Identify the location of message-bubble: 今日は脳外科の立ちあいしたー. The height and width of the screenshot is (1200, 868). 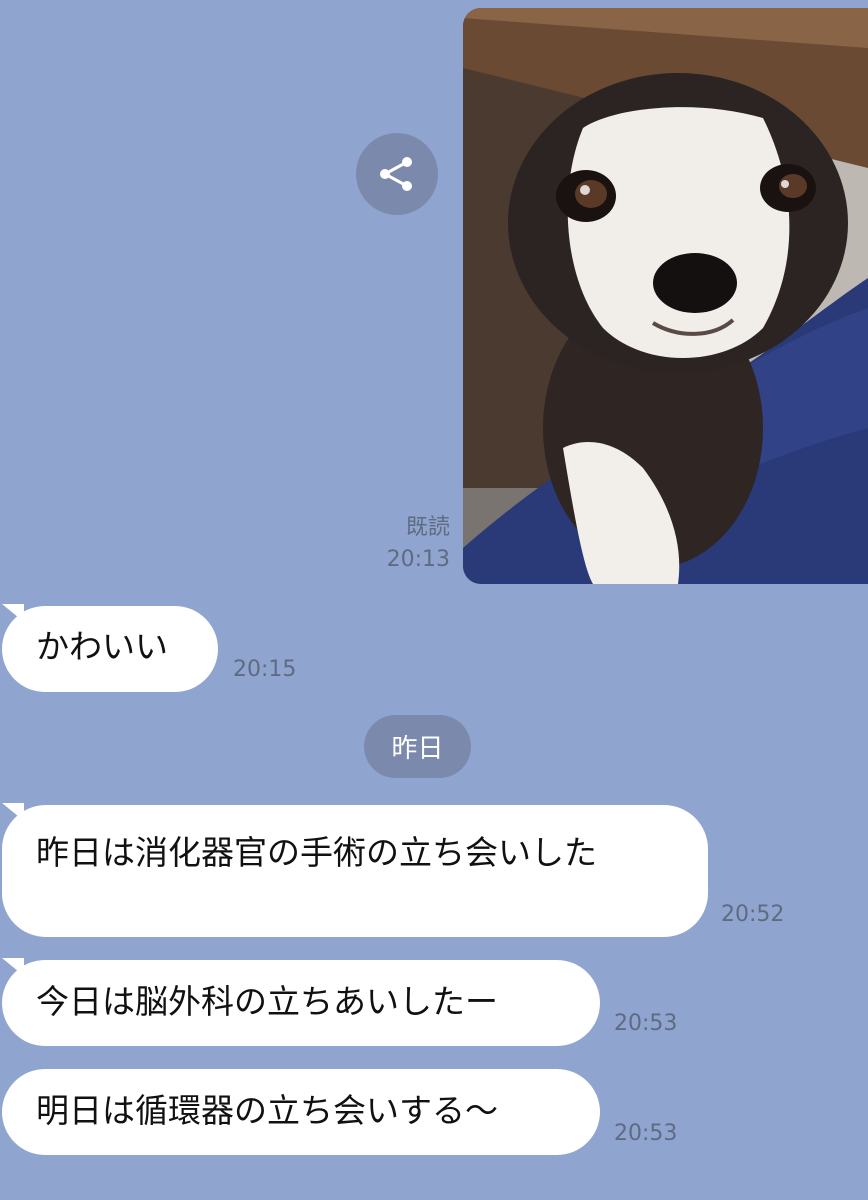
(301, 1003).